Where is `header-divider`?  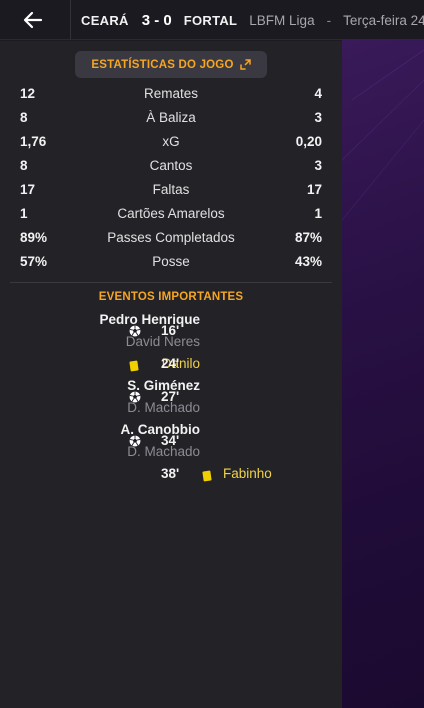 header-divider is located at coordinates (70, 19).